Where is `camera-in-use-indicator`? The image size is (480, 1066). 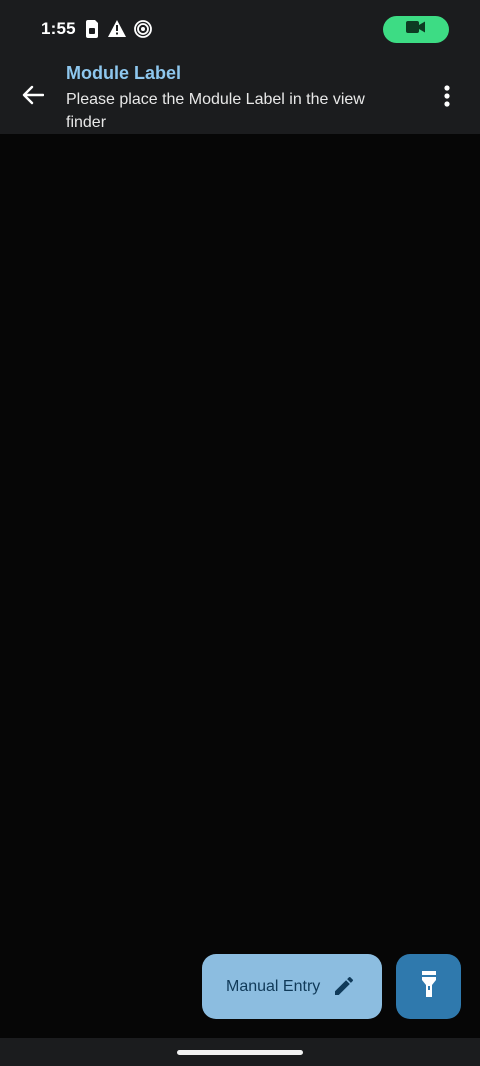 camera-in-use-indicator is located at coordinates (416, 29).